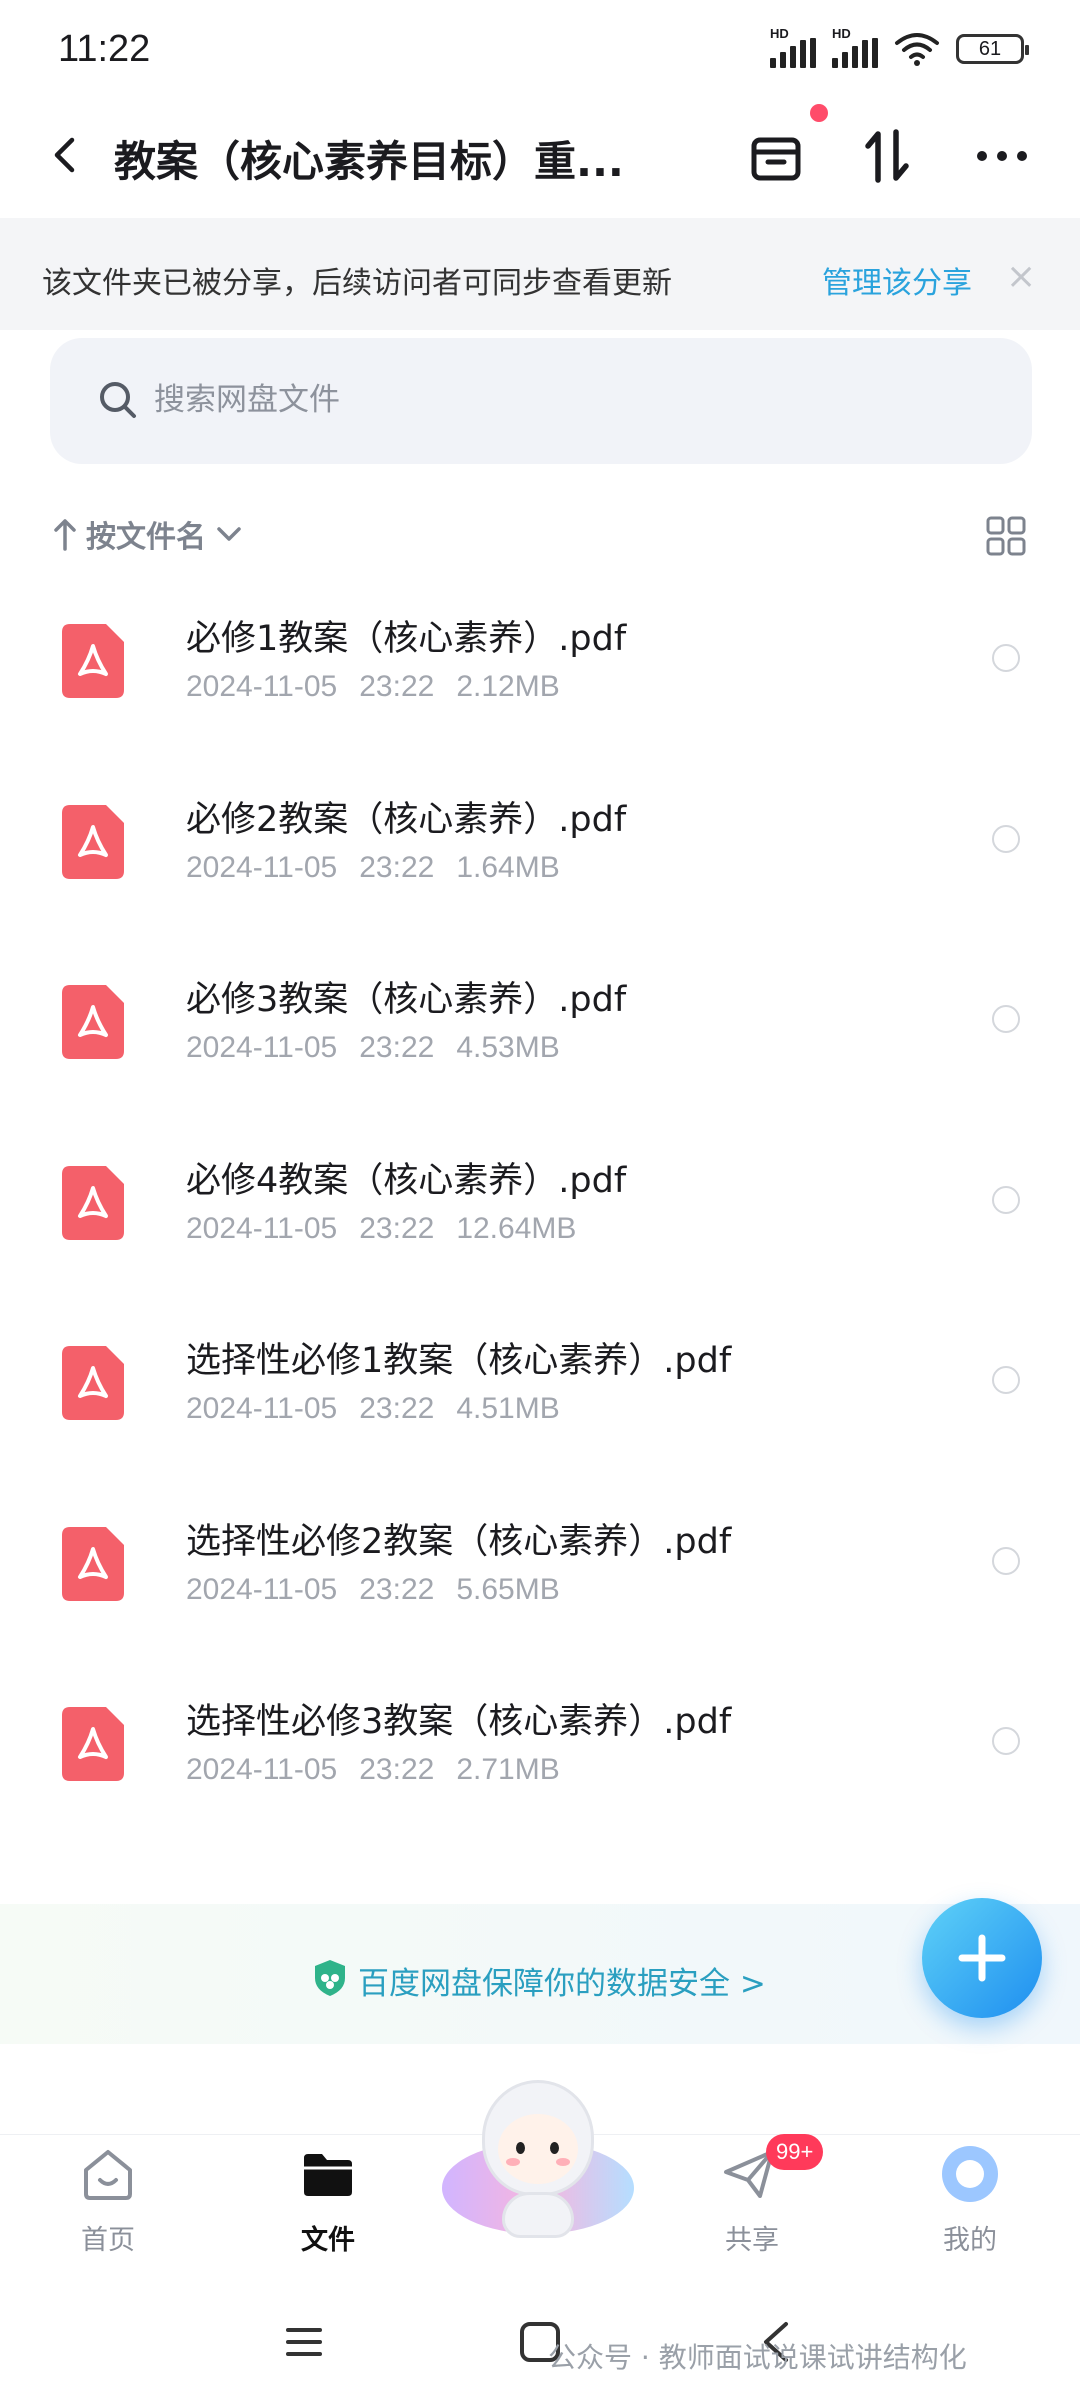 The width and height of the screenshot is (1080, 2401). I want to click on share-banner-text: 该文件夹已被分享，后续访问者可同步查看更新, so click(357, 283).